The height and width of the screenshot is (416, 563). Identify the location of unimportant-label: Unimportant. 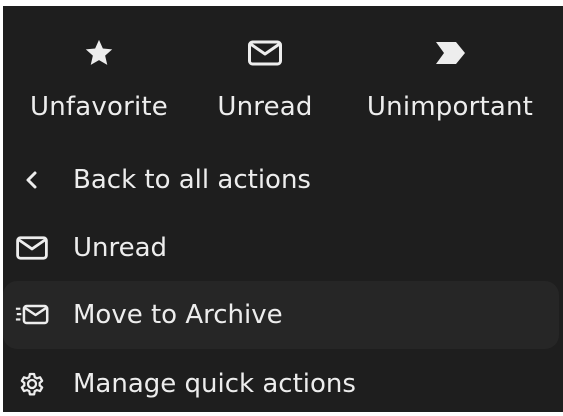
(450, 107).